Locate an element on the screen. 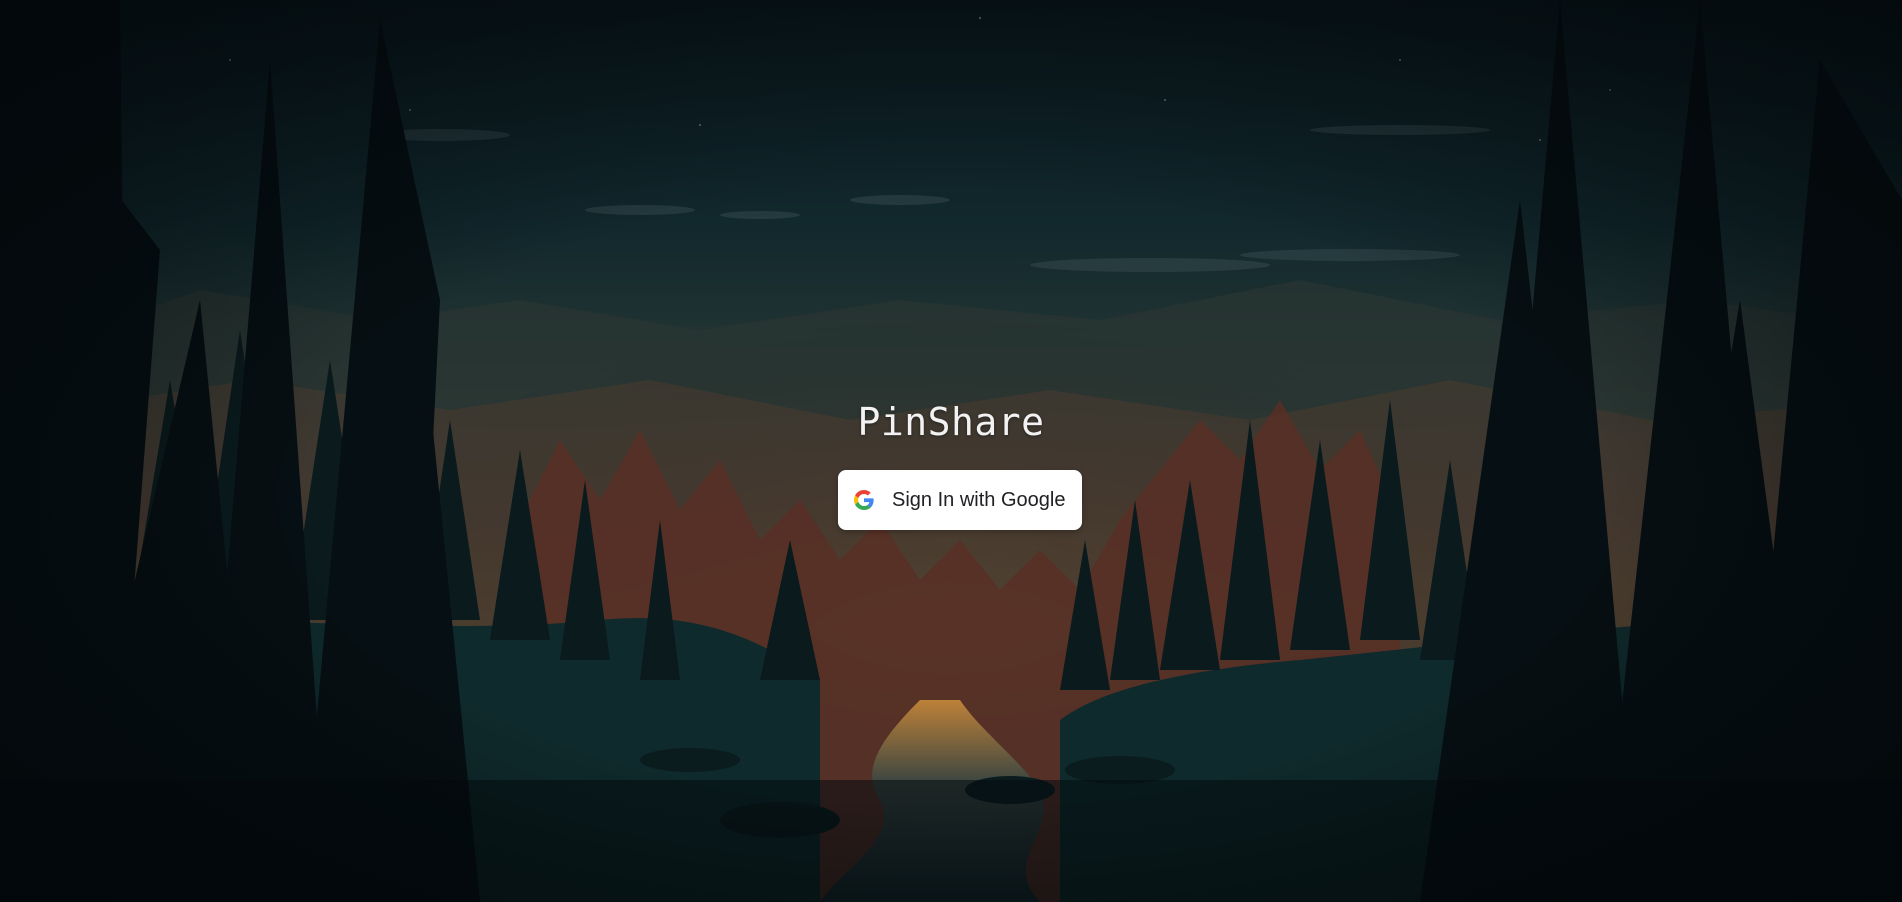 This screenshot has height=902, width=1902. app-title: PinShare is located at coordinates (951, 422).